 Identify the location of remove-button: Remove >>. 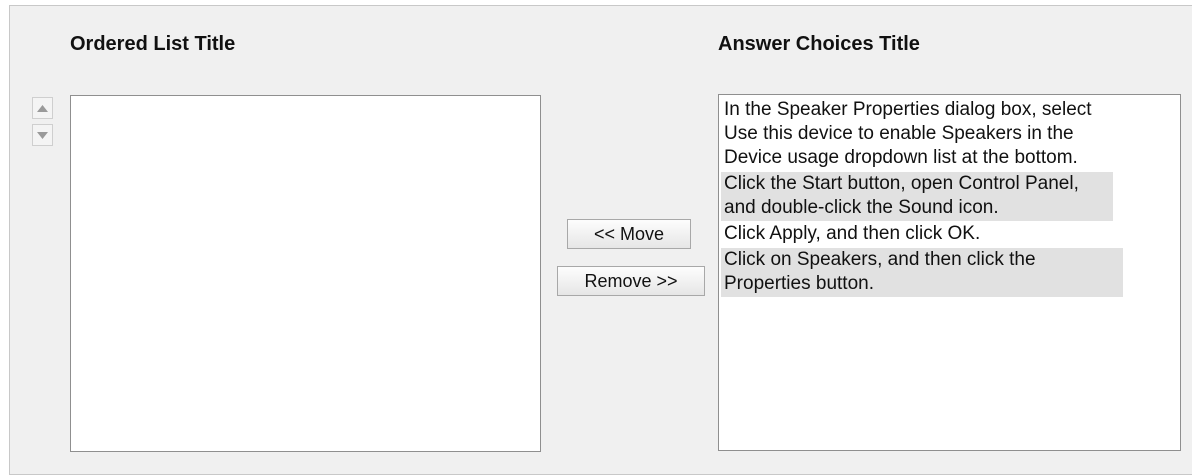
(631, 281).